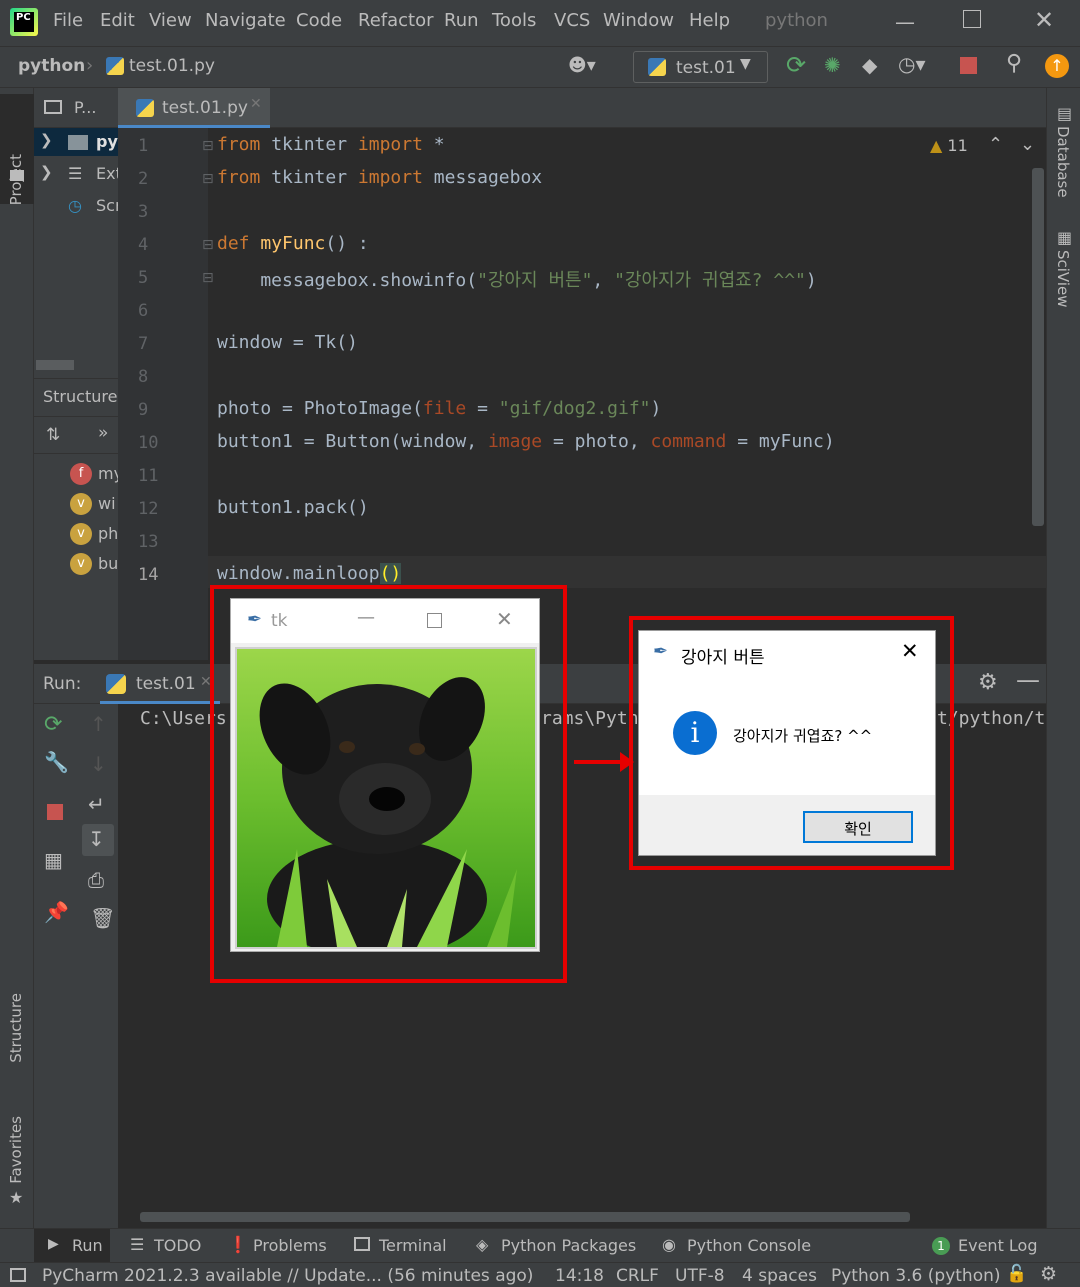 The width and height of the screenshot is (1080, 1287). What do you see at coordinates (916, 1276) in the screenshot?
I see `python-interpreter: Python 3.6 (python)` at bounding box center [916, 1276].